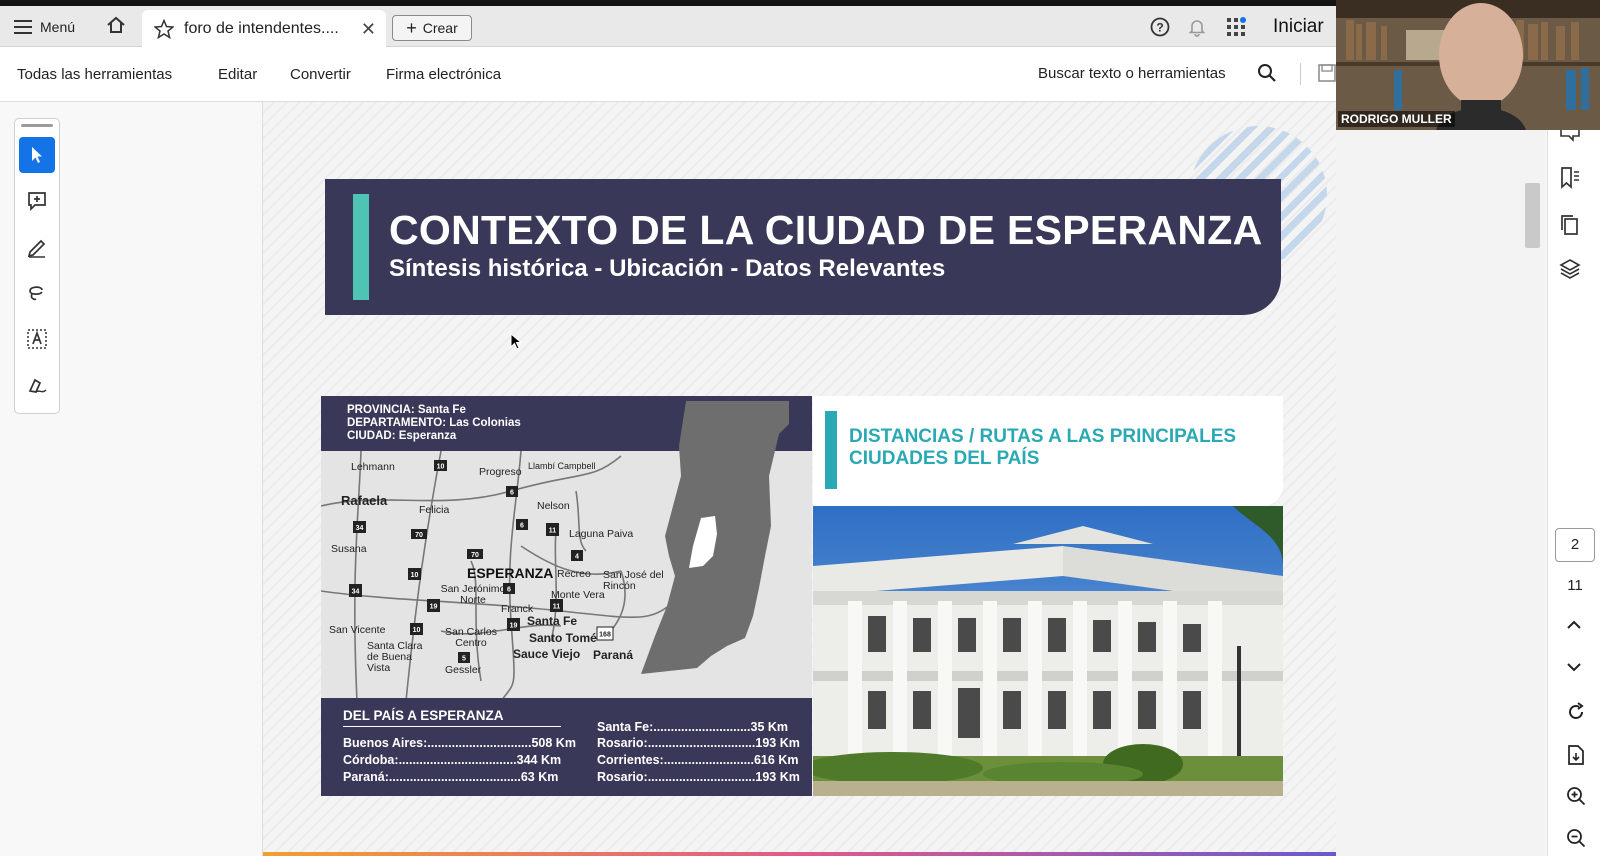 This screenshot has height=856, width=1600. What do you see at coordinates (625, 727) in the screenshot?
I see `distance-city: Santa Fe:` at bounding box center [625, 727].